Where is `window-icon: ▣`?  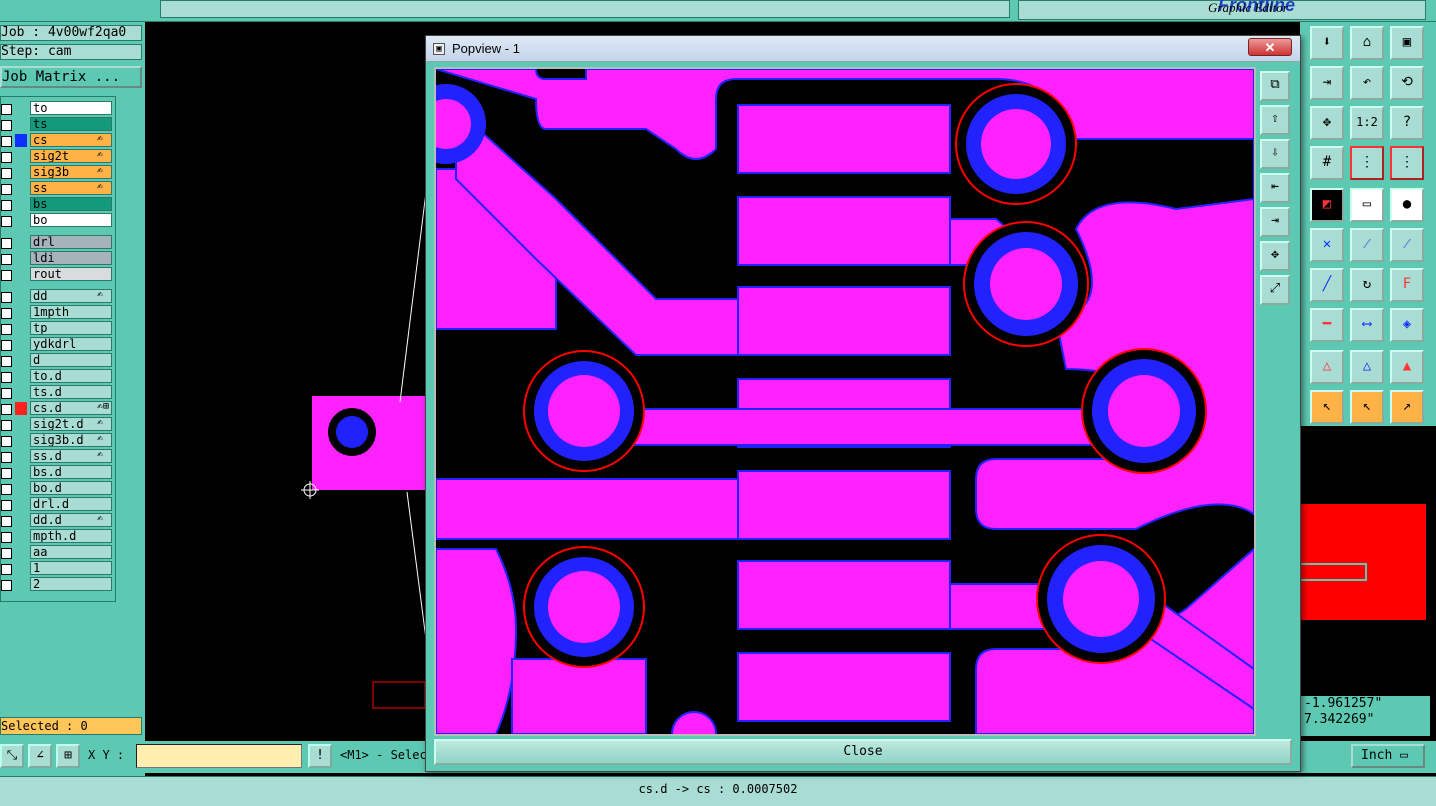
window-icon: ▣ is located at coordinates (1407, 43).